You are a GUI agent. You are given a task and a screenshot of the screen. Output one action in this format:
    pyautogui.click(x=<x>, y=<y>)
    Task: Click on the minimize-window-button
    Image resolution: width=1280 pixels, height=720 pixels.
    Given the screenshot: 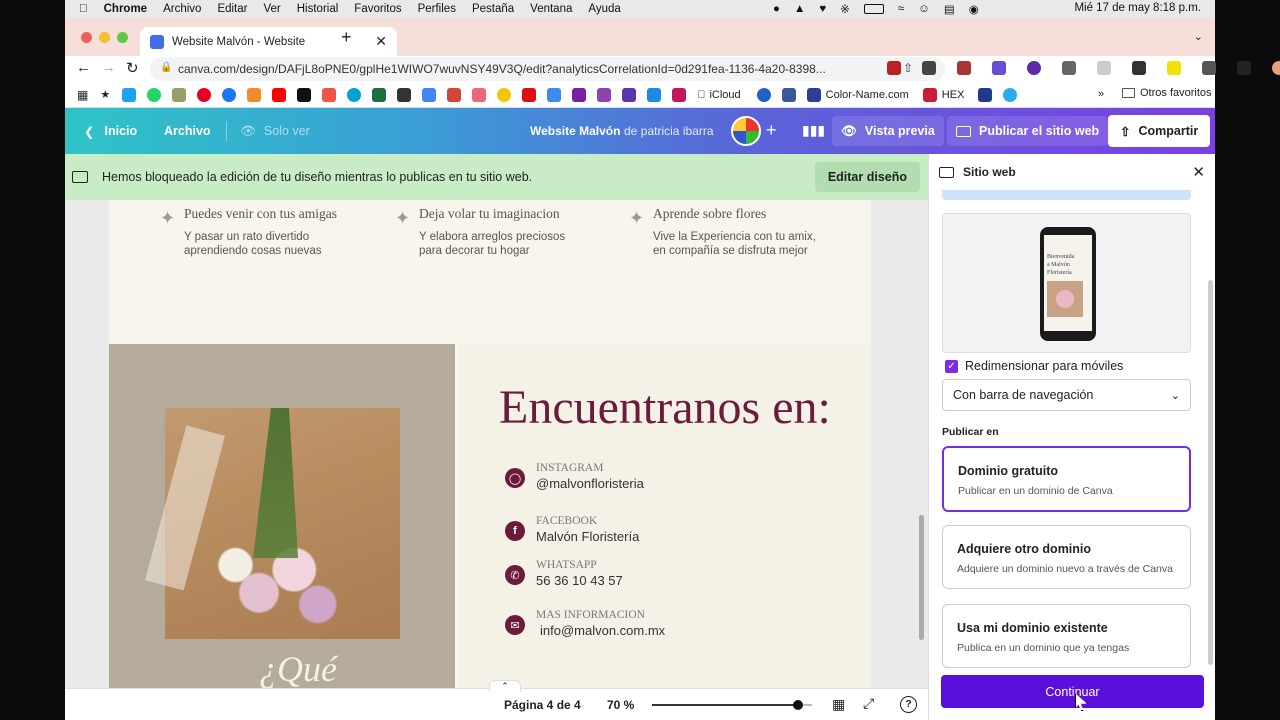 What is the action you would take?
    pyautogui.click(x=104, y=37)
    